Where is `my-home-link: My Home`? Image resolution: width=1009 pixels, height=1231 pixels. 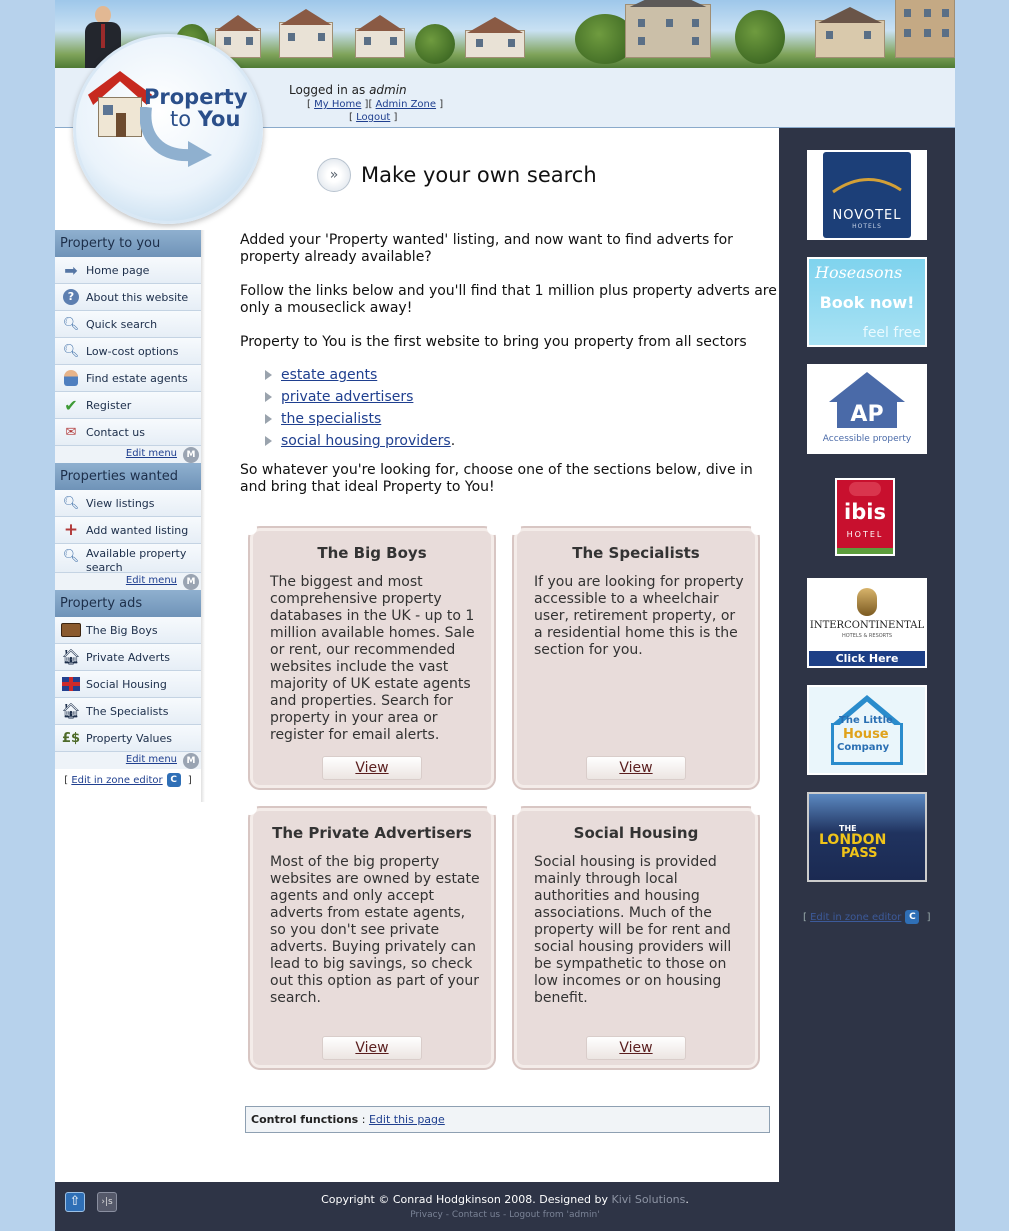
my-home-link: My Home is located at coordinates (337, 104).